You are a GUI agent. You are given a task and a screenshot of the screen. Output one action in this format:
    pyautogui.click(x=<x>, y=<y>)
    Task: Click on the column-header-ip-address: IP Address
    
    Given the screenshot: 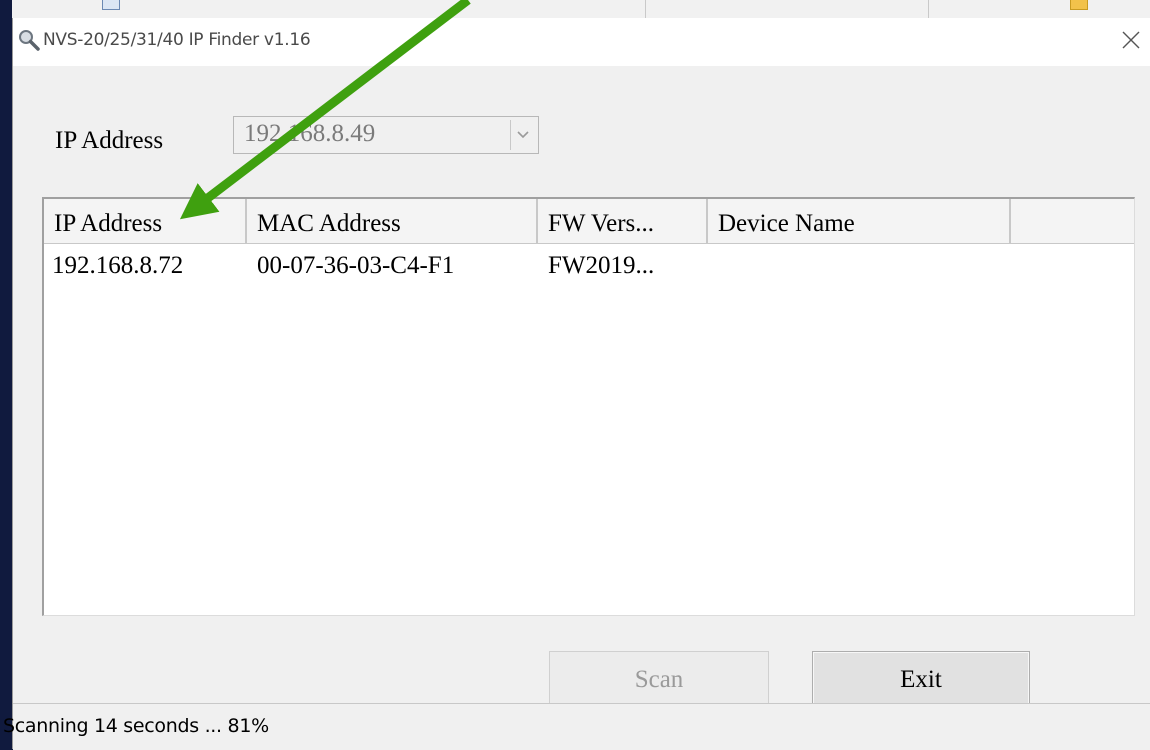 What is the action you would take?
    pyautogui.click(x=145, y=221)
    